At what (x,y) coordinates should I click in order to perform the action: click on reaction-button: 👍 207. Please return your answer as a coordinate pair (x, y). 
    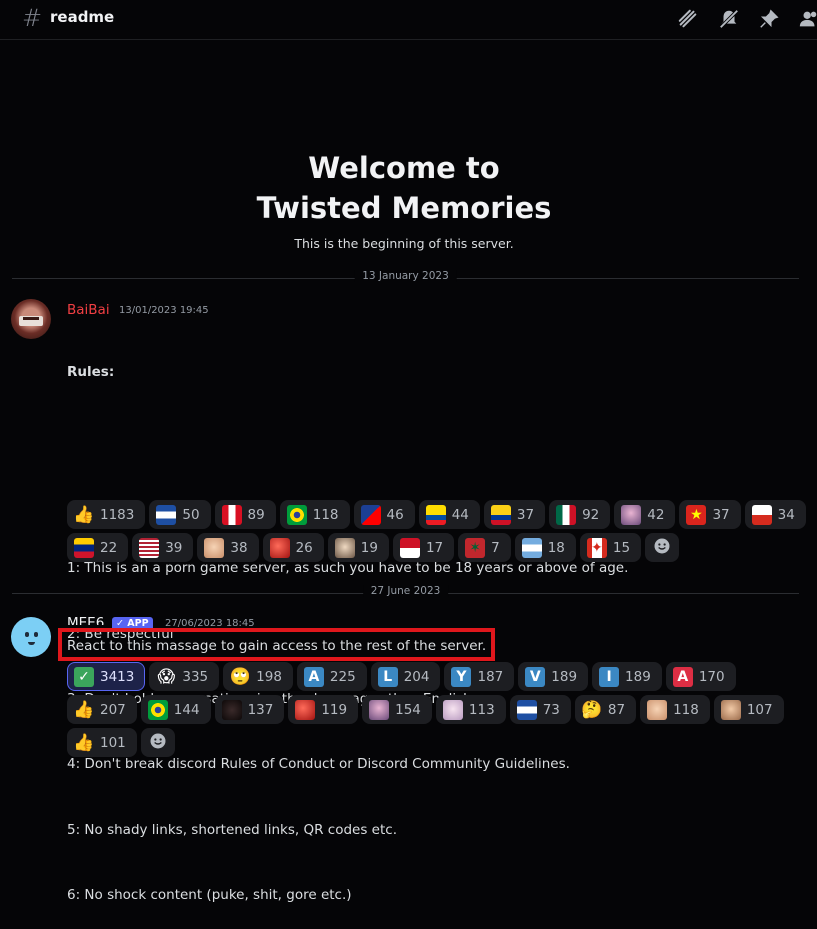
    Looking at the image, I should click on (102, 709).